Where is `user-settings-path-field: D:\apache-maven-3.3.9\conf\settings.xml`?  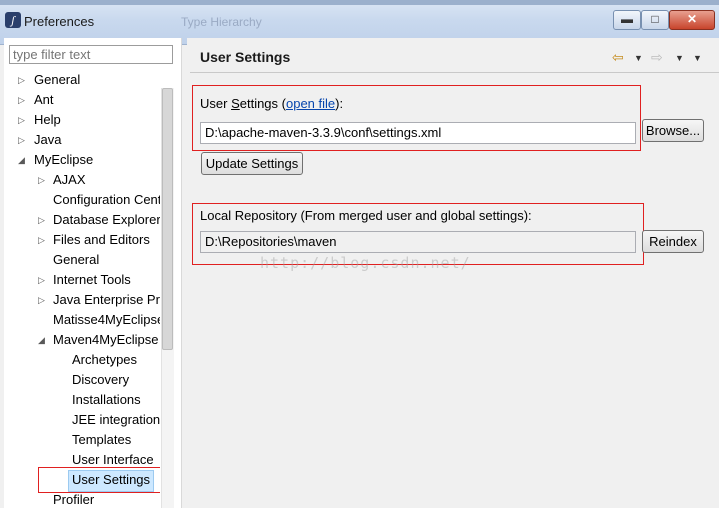
user-settings-path-field: D:\apache-maven-3.3.9\conf\settings.xml is located at coordinates (418, 133).